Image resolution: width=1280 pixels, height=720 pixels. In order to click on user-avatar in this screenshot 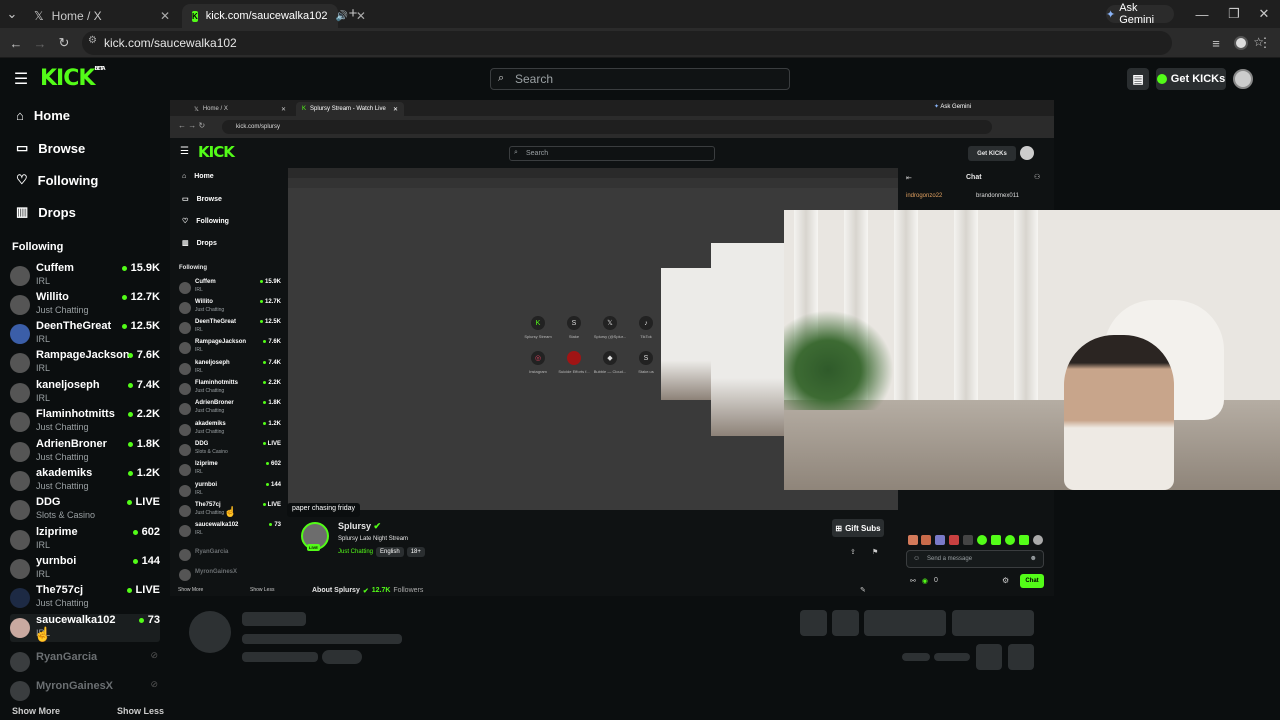, I will do `click(1243, 79)`.